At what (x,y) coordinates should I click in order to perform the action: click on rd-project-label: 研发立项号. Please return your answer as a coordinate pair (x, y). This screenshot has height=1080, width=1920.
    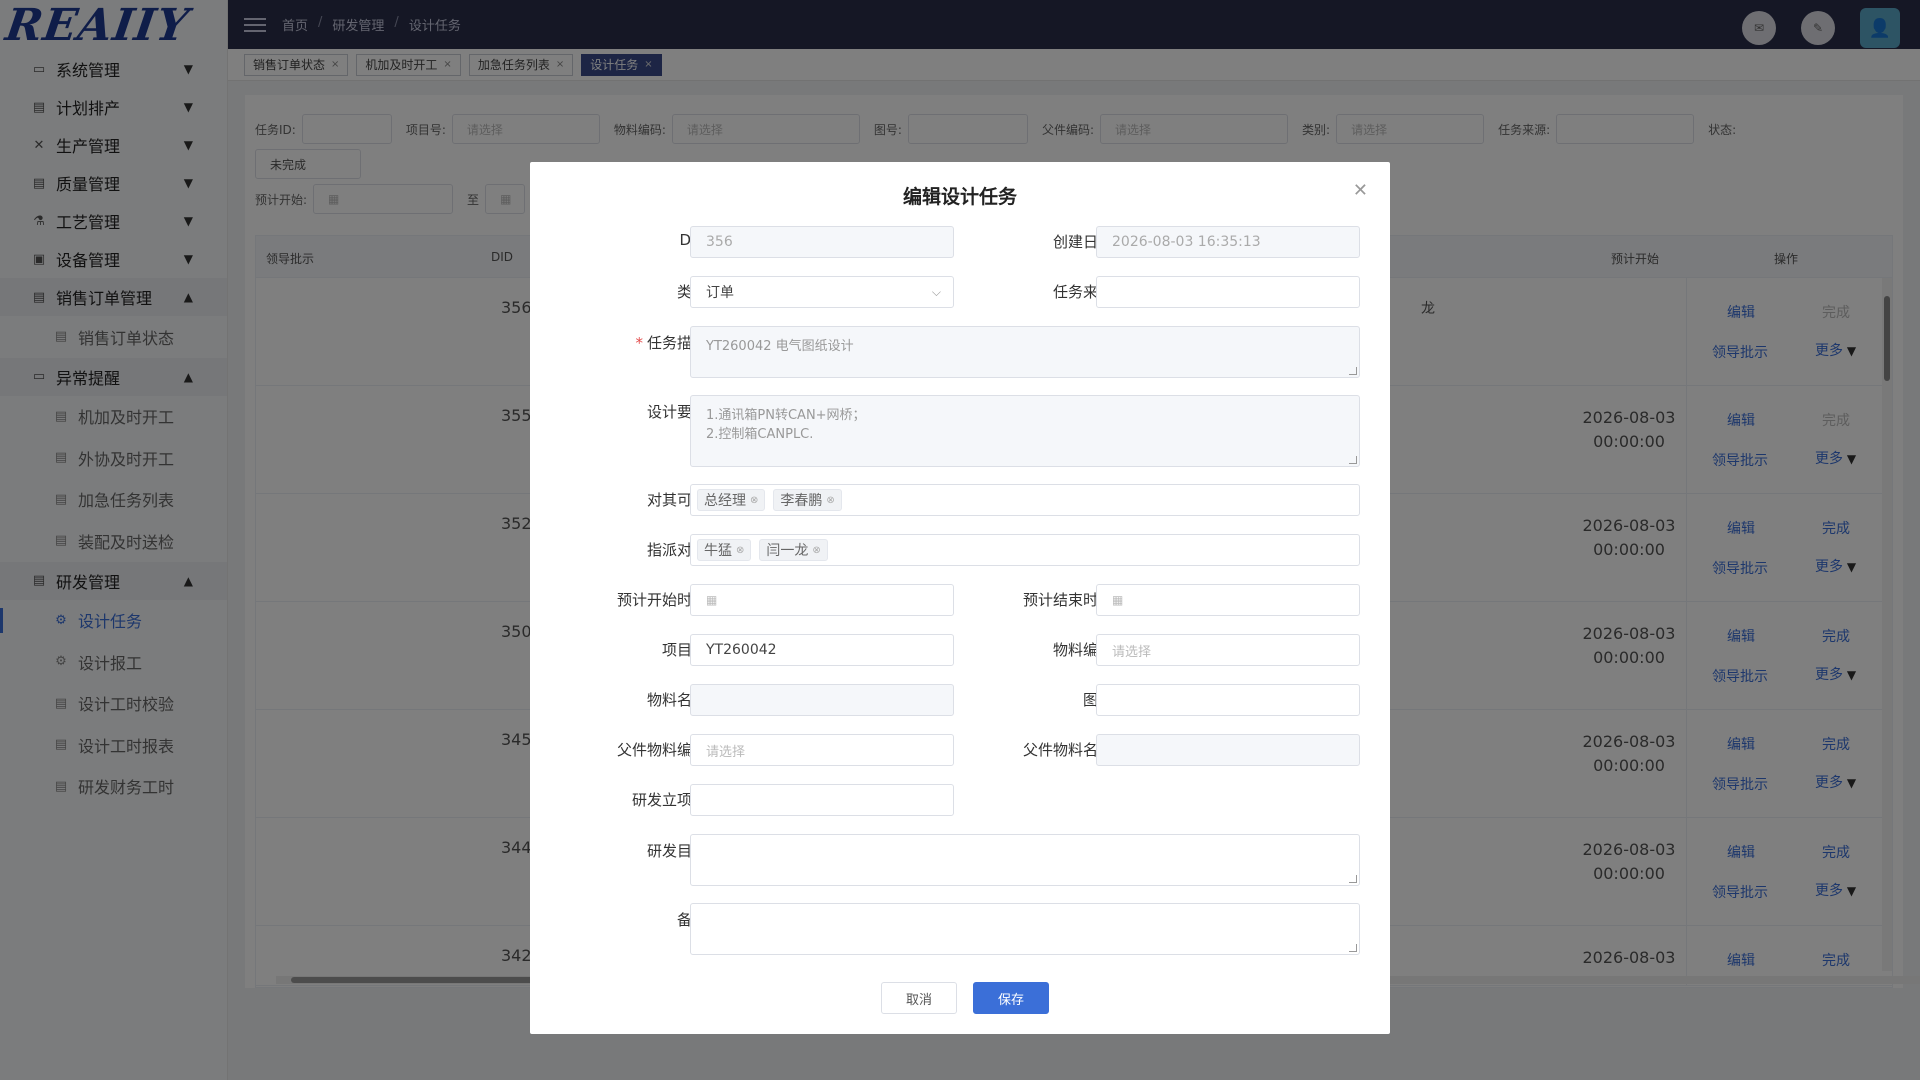
    Looking at the image, I should click on (669, 800).